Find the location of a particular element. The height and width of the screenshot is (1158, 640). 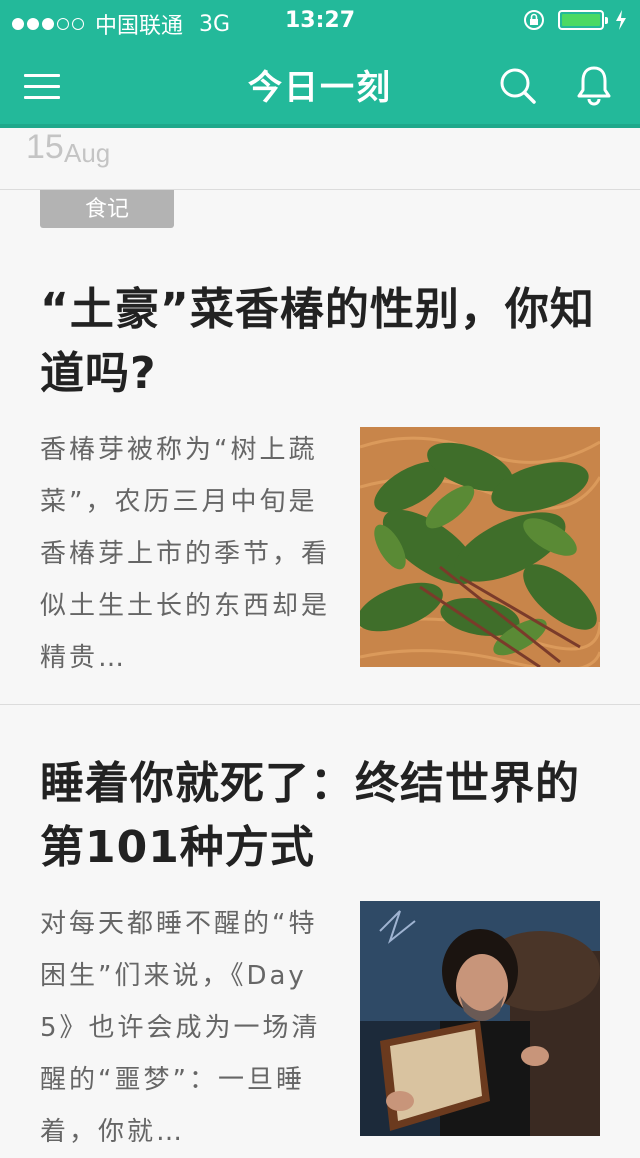

status-bar: 中国联通 3G 13:27 is located at coordinates (320, 21).